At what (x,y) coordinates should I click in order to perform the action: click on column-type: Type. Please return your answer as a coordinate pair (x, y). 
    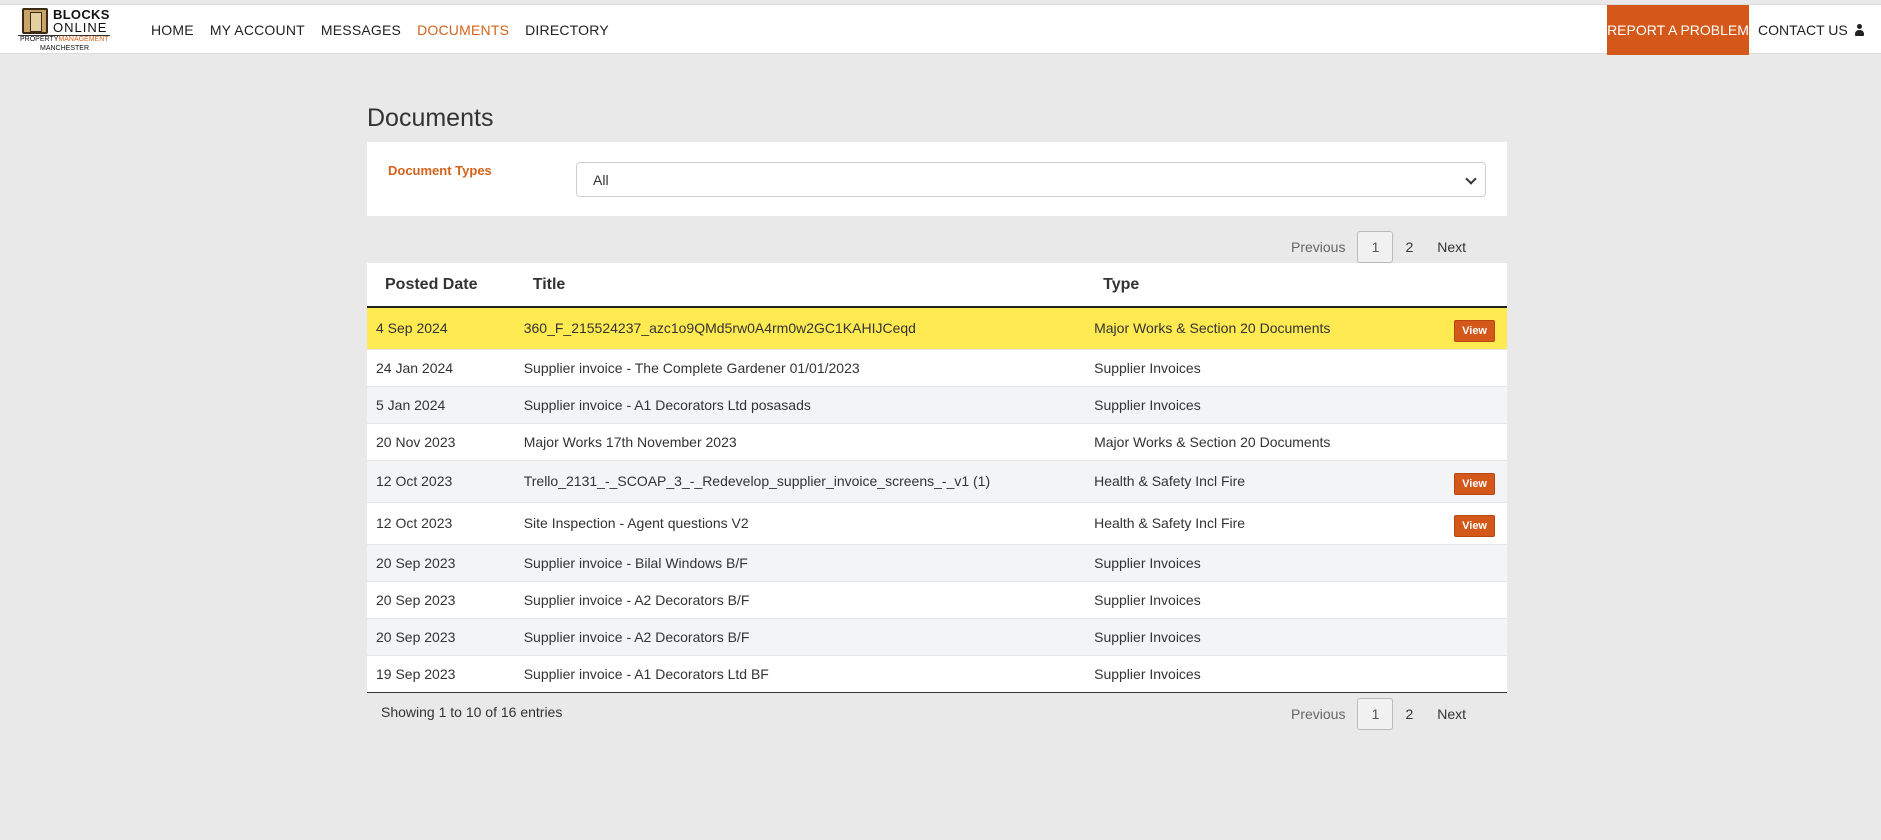
    Looking at the image, I should click on (1265, 285).